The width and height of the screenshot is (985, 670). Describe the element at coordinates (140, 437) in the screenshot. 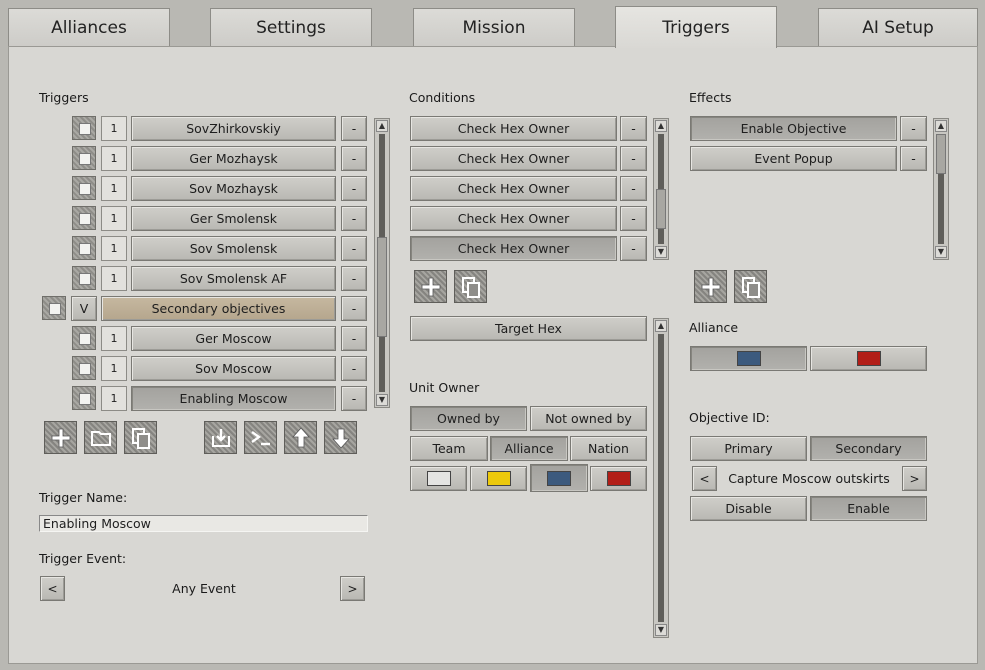

I see `copy-trigger-button` at that location.